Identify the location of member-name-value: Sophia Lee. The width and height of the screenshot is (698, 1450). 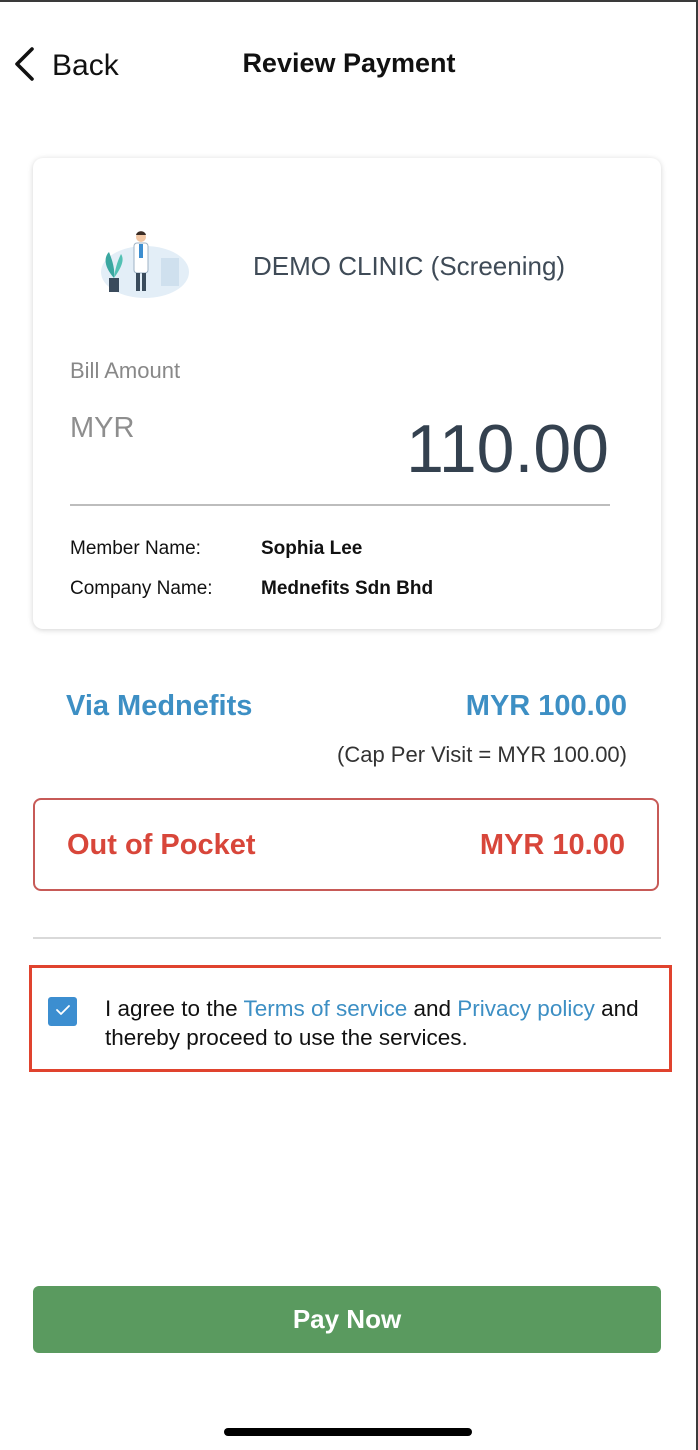
(312, 548).